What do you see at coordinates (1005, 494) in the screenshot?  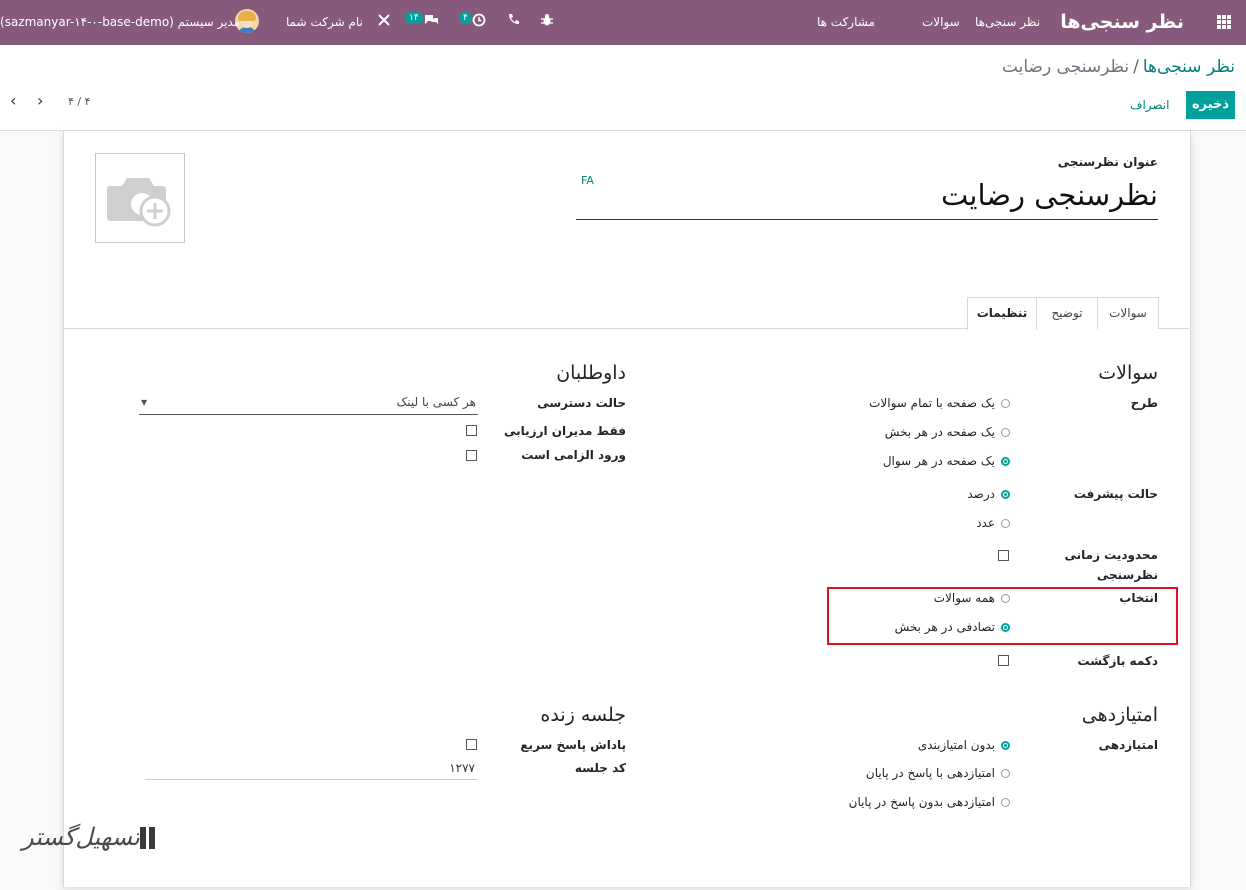 I see `progress-radio-percent` at bounding box center [1005, 494].